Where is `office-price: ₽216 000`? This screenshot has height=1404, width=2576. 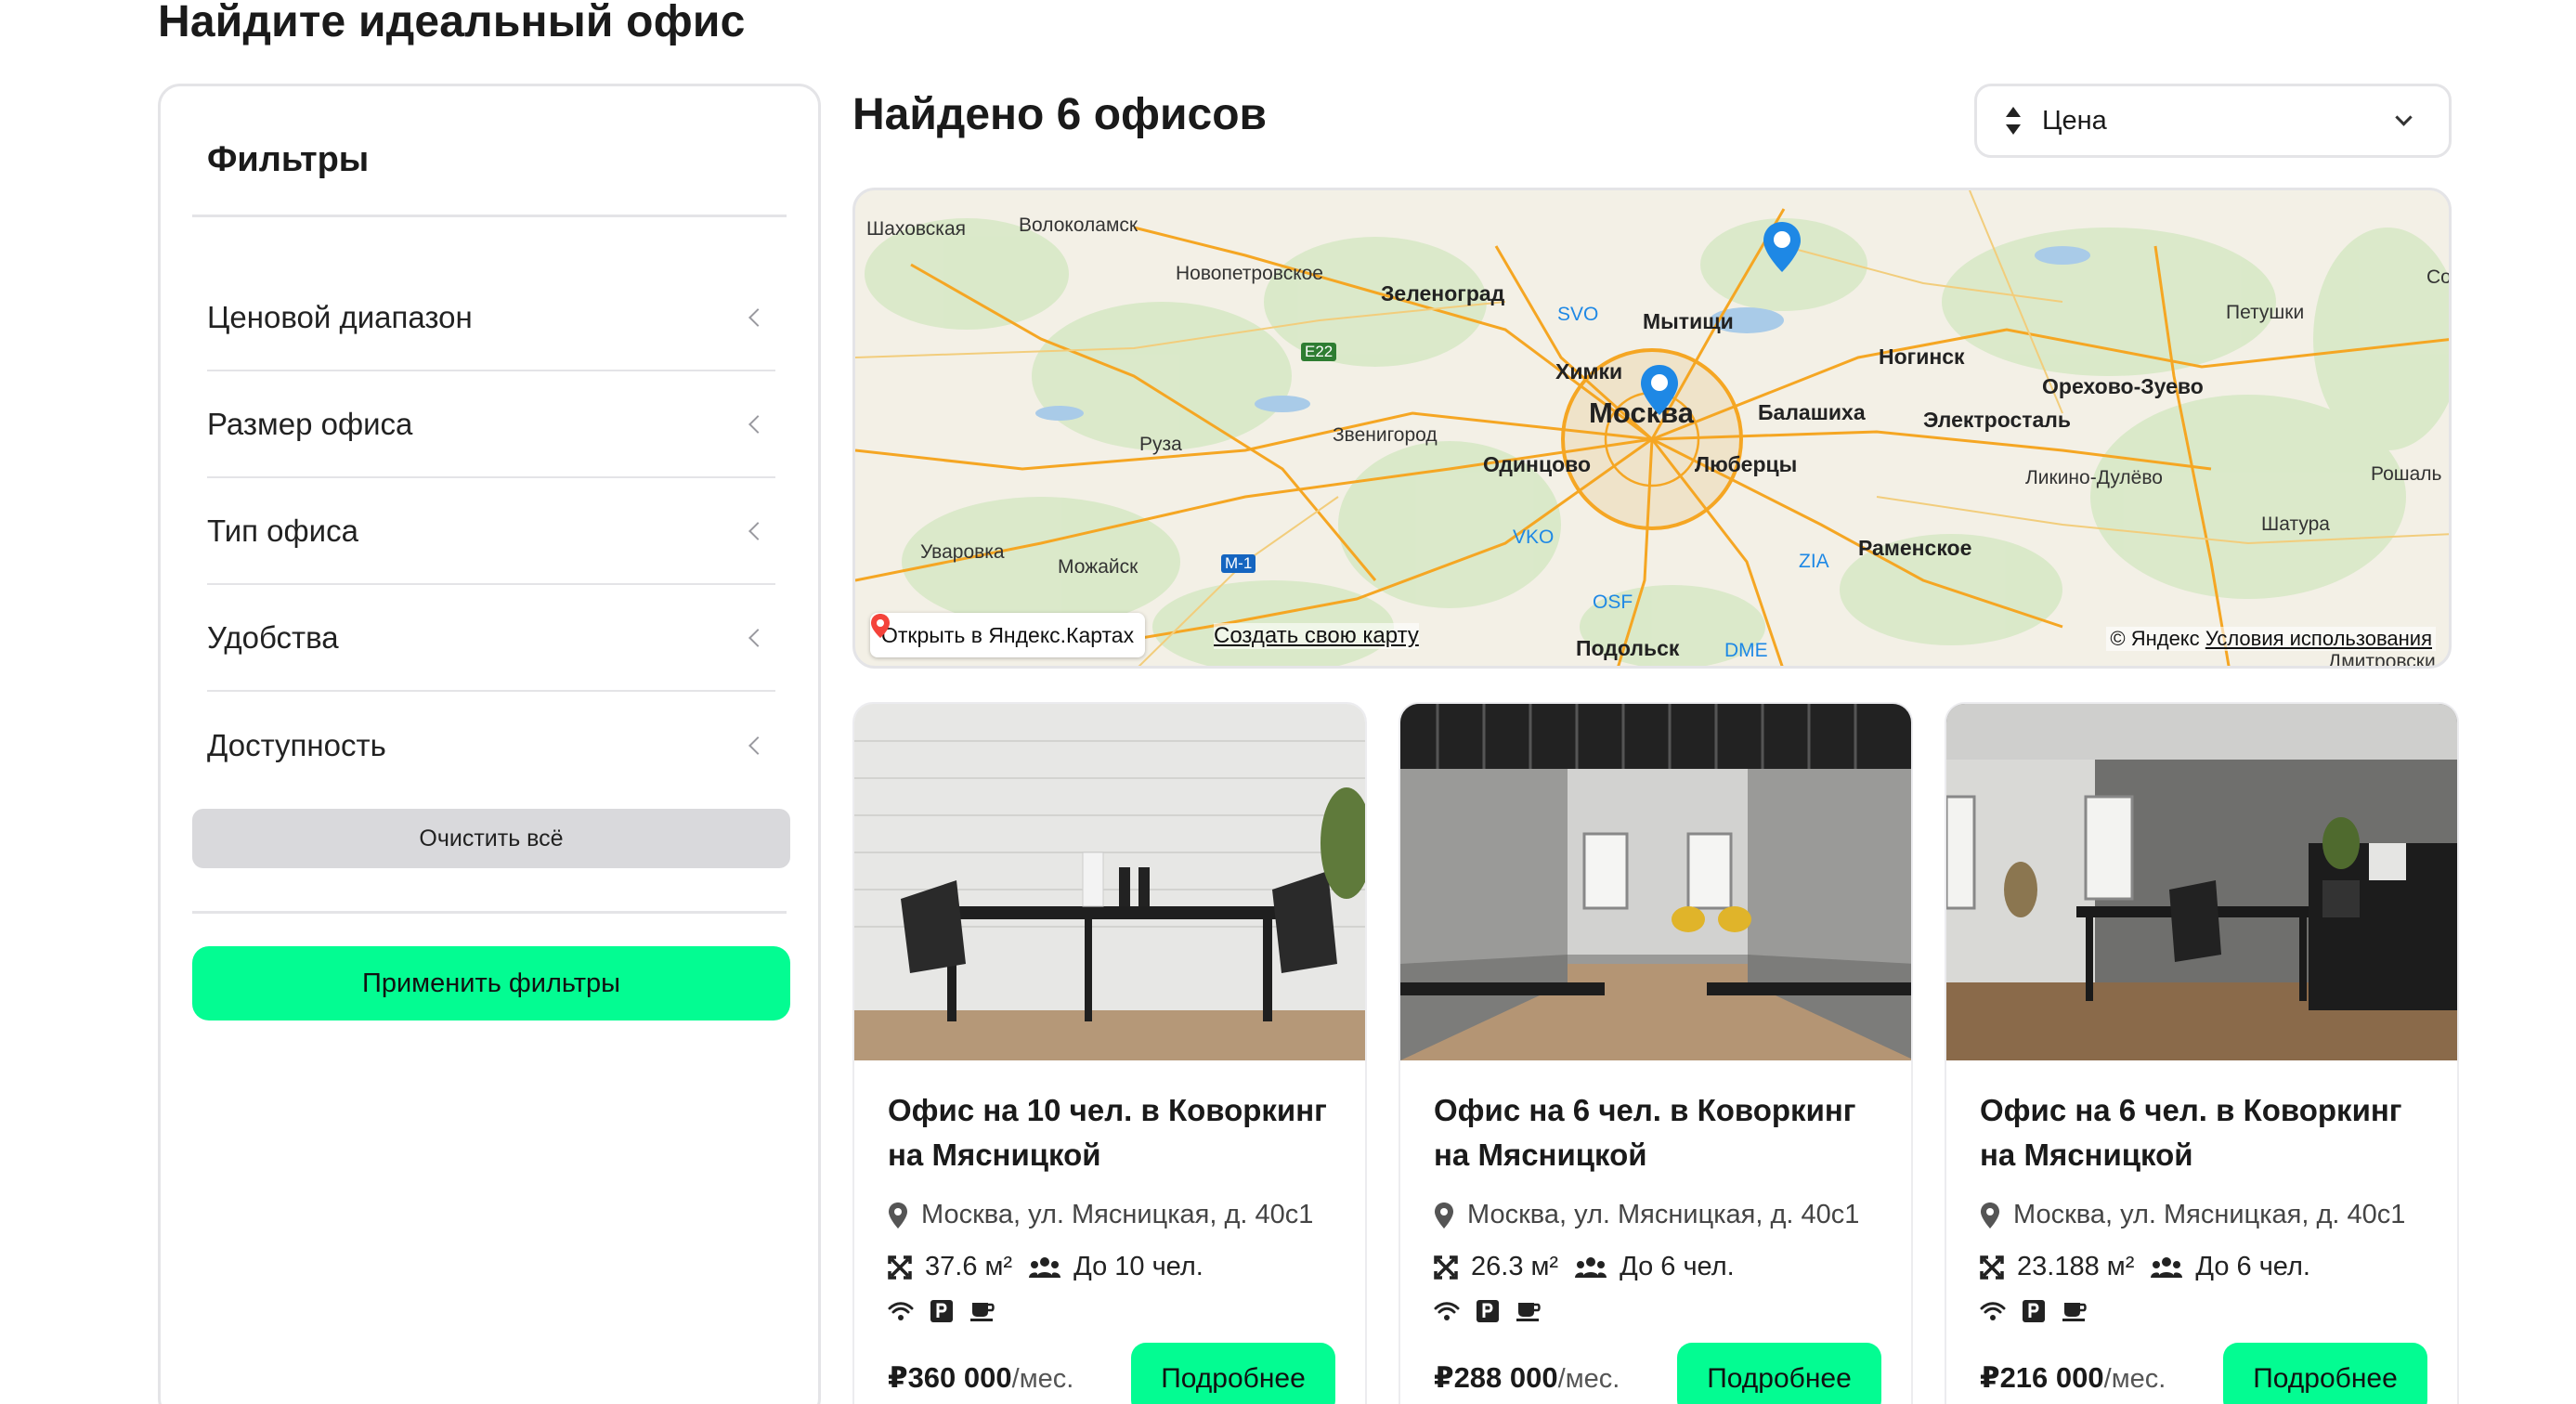
office-price: ₽216 000 is located at coordinates (2042, 1377).